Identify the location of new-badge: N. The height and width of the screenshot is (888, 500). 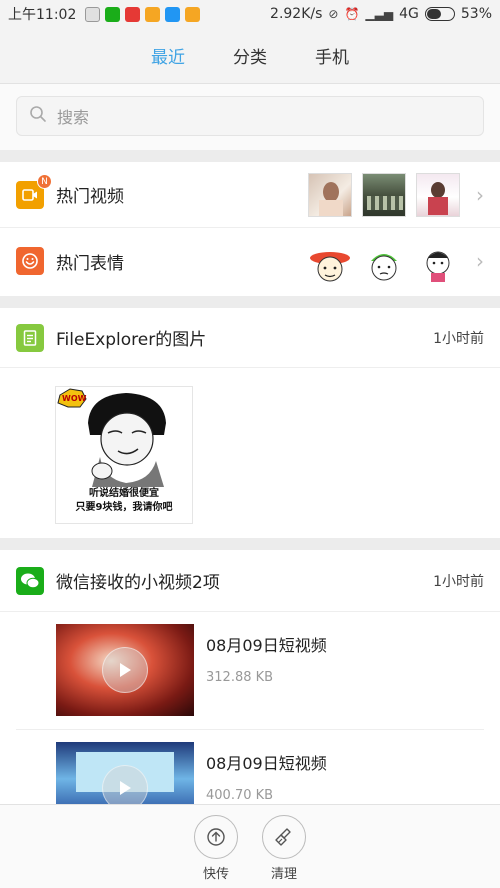
(44, 181).